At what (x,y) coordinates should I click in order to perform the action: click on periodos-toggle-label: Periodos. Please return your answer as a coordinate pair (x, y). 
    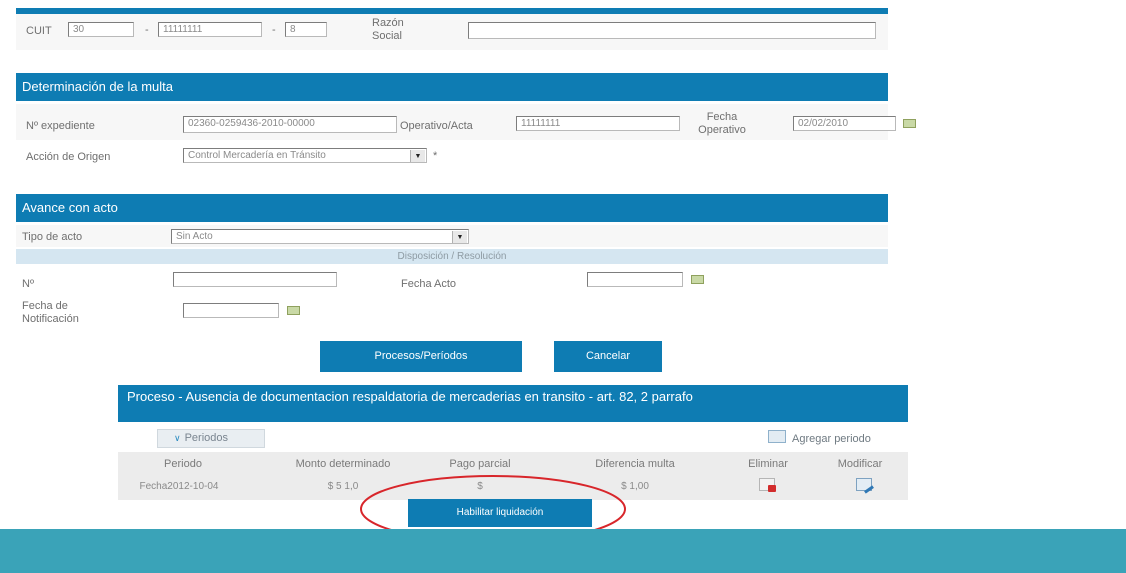
    Looking at the image, I should click on (206, 438).